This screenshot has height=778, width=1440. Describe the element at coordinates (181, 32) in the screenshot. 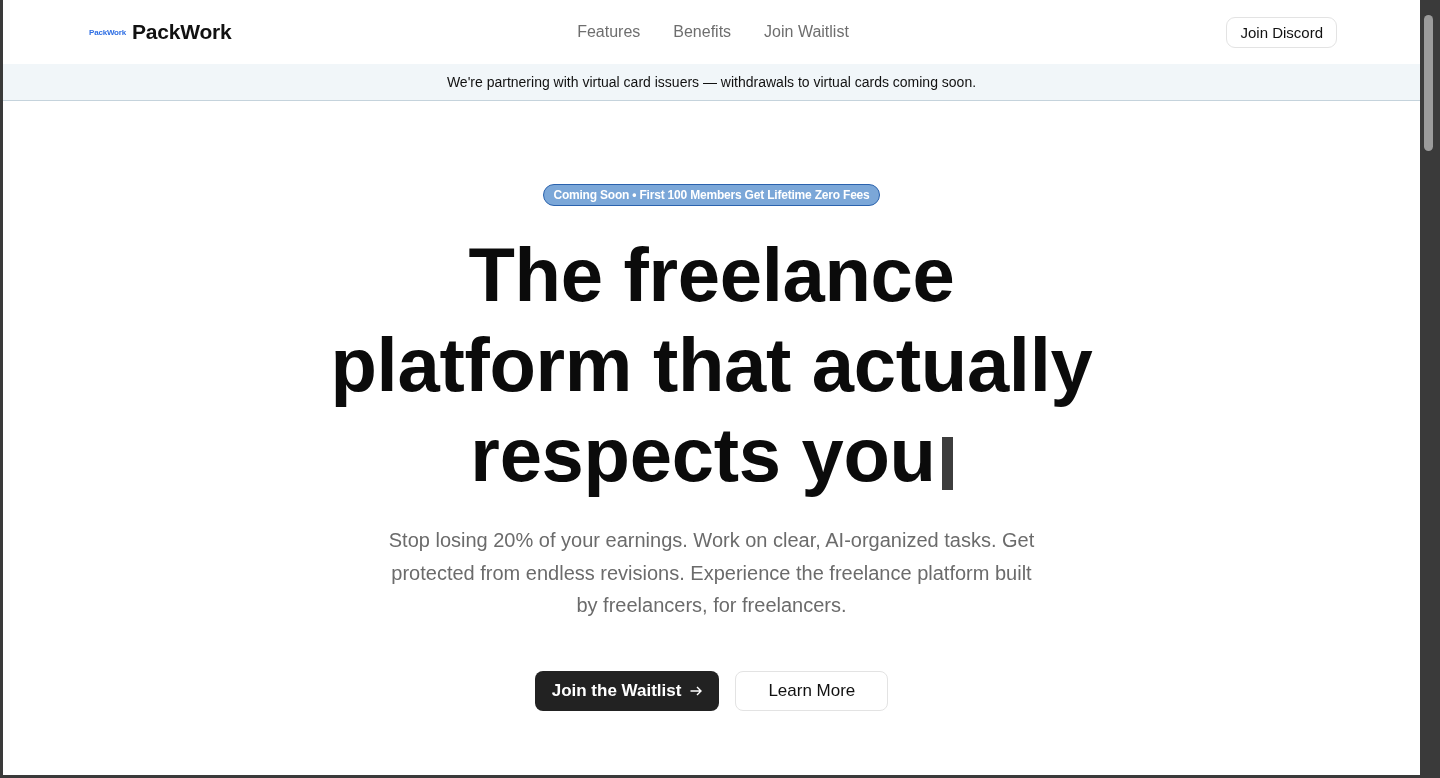

I see `brand-logo-link: PackWork` at that location.